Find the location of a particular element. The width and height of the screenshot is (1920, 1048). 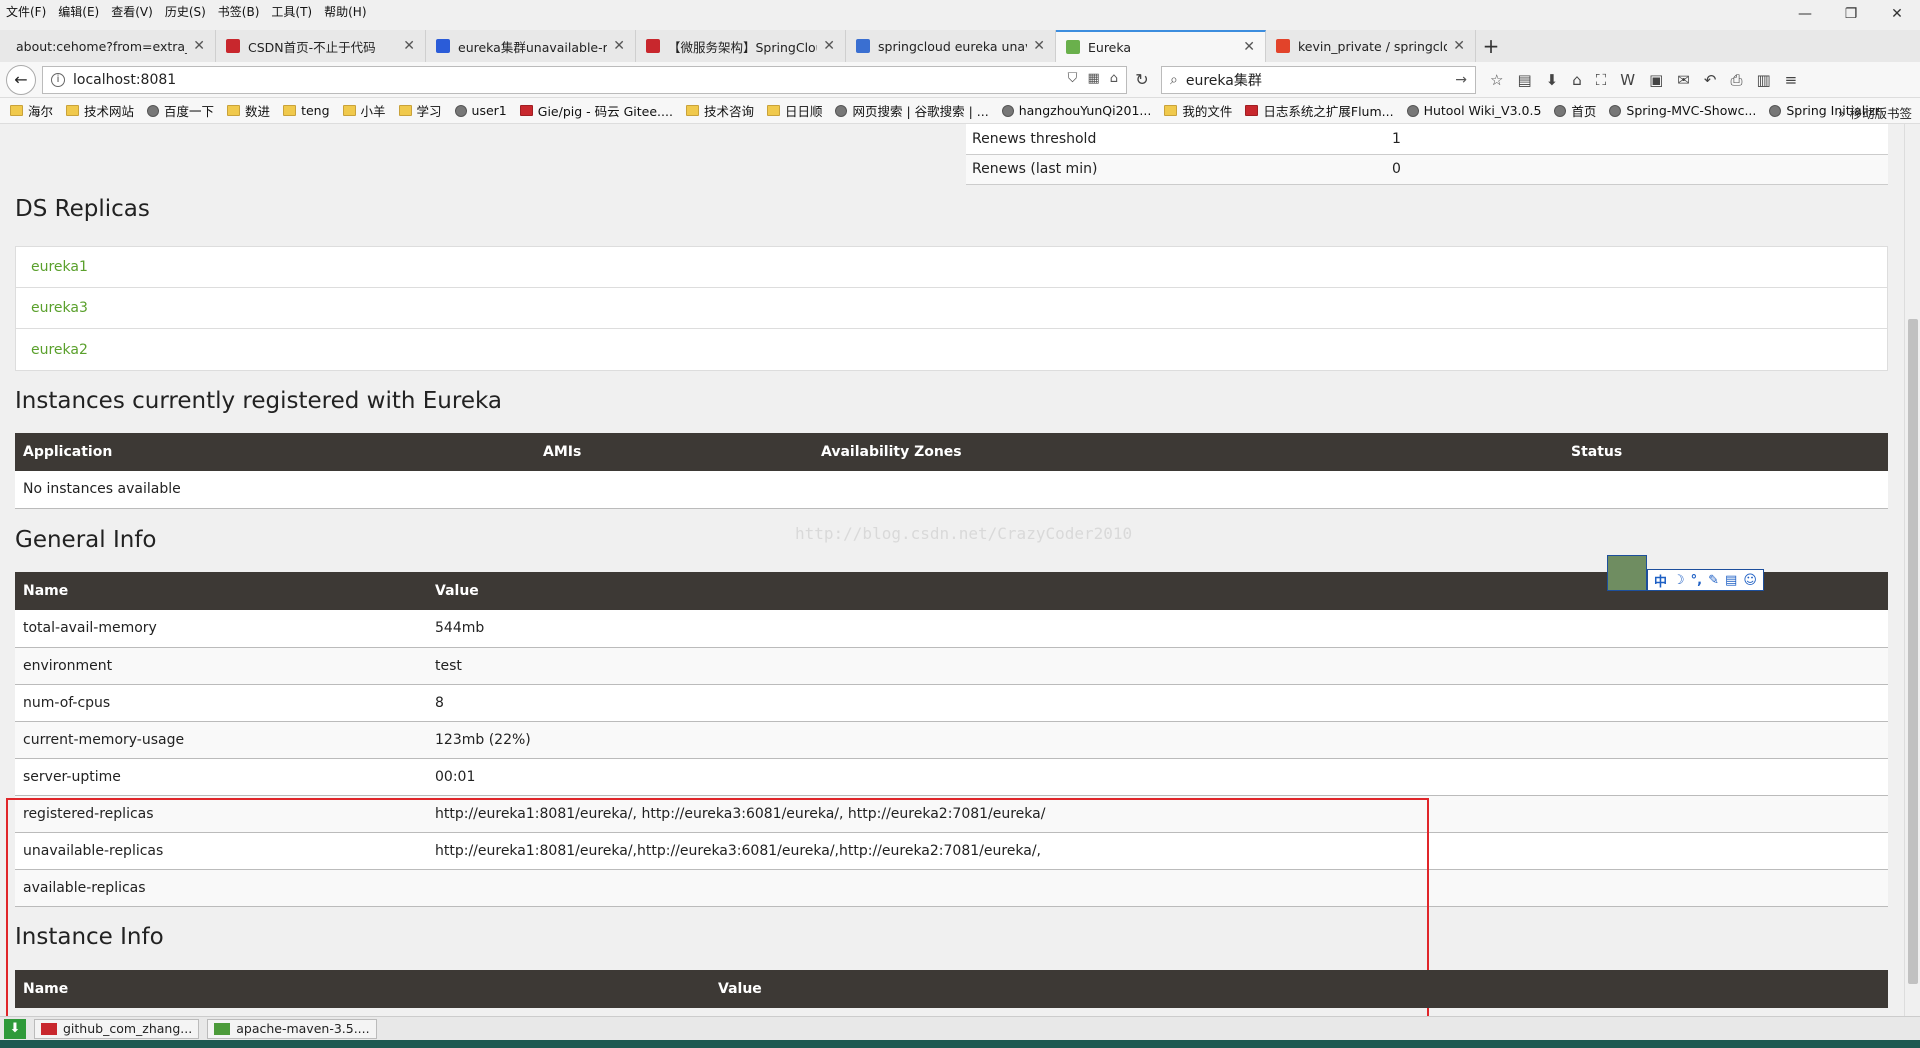

bookmark-label: 学习 is located at coordinates (429, 111).